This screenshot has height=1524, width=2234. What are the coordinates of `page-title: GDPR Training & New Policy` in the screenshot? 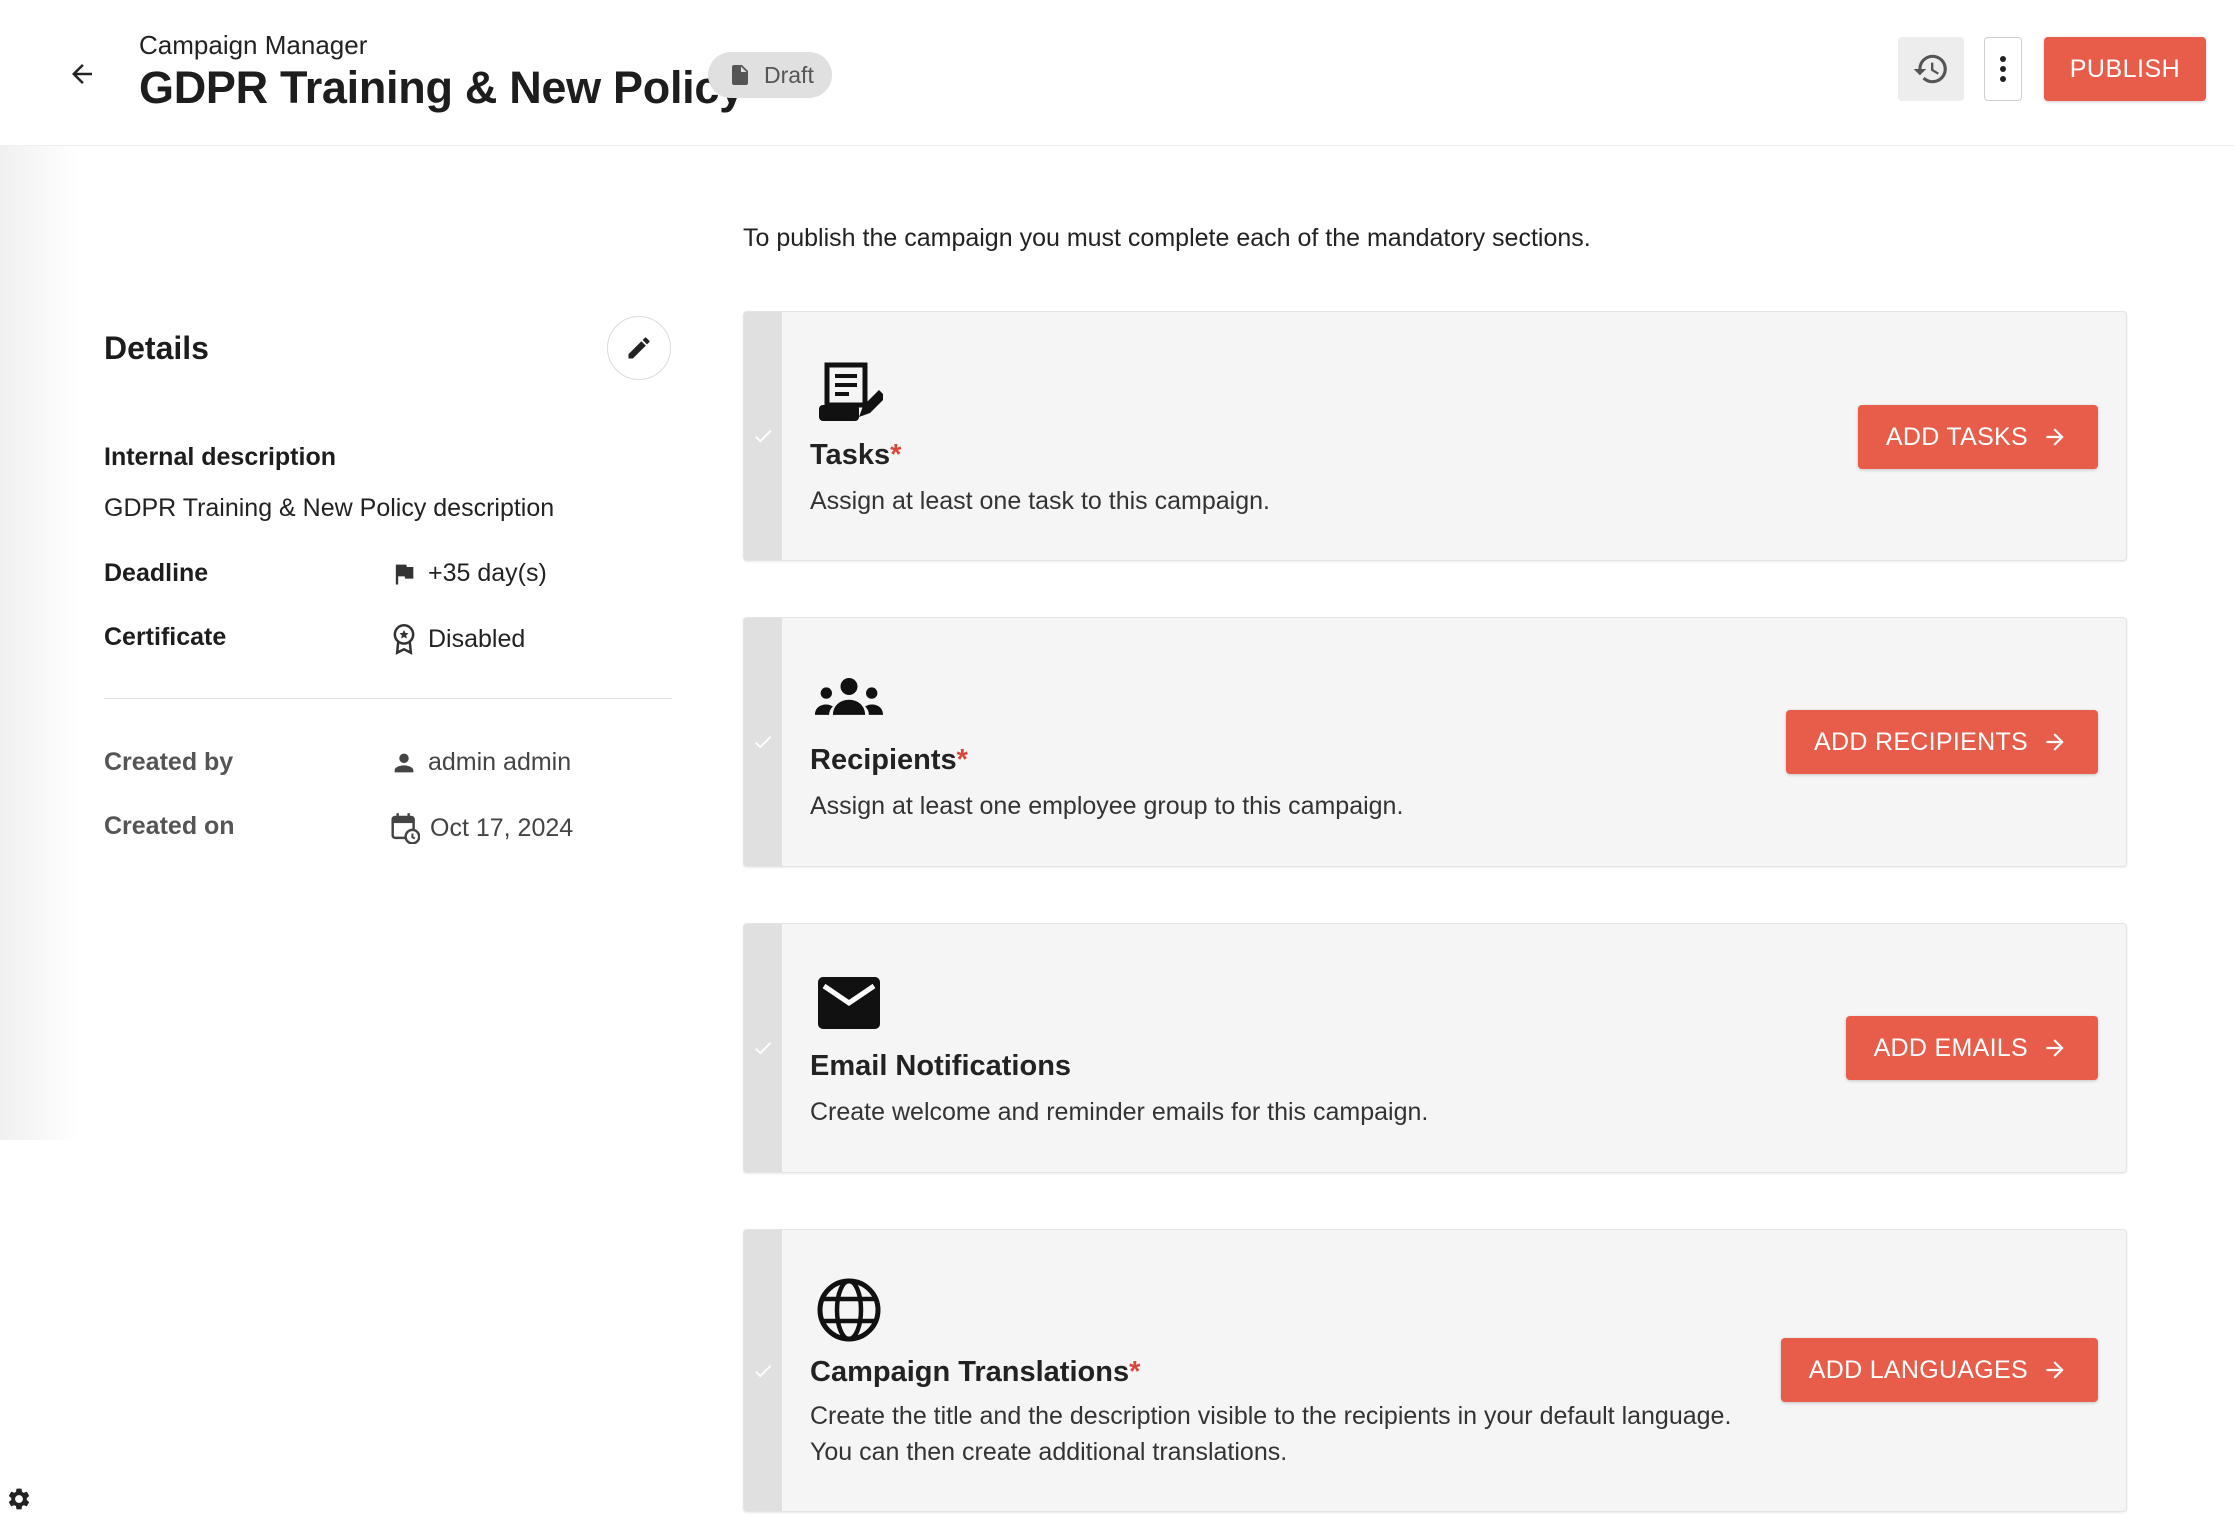 It's located at (441, 87).